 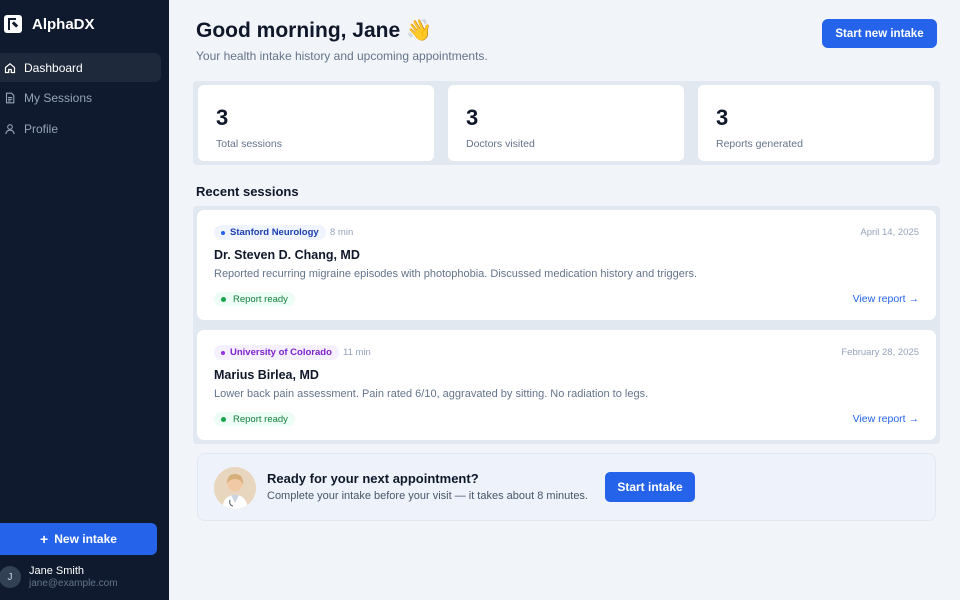 I want to click on sidebar-item-dashboard: Dashboard, so click(x=80, y=67).